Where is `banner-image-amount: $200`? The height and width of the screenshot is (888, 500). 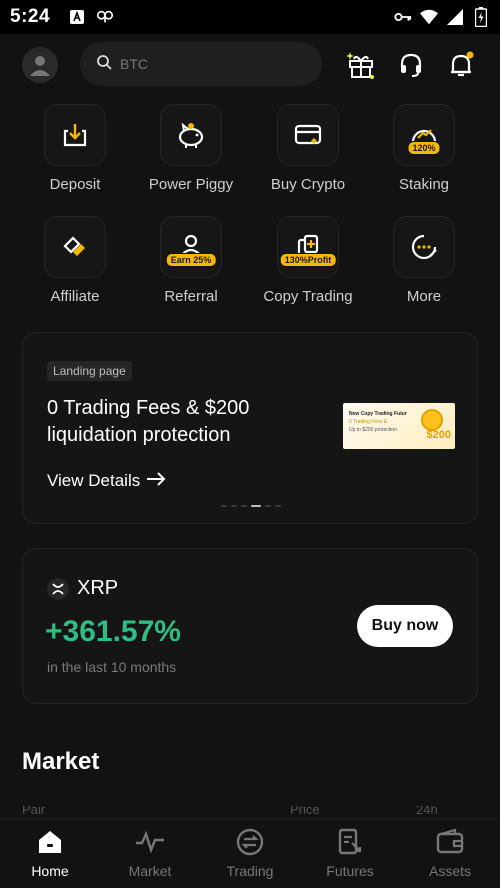
banner-image-amount: $200 is located at coordinates (438, 435).